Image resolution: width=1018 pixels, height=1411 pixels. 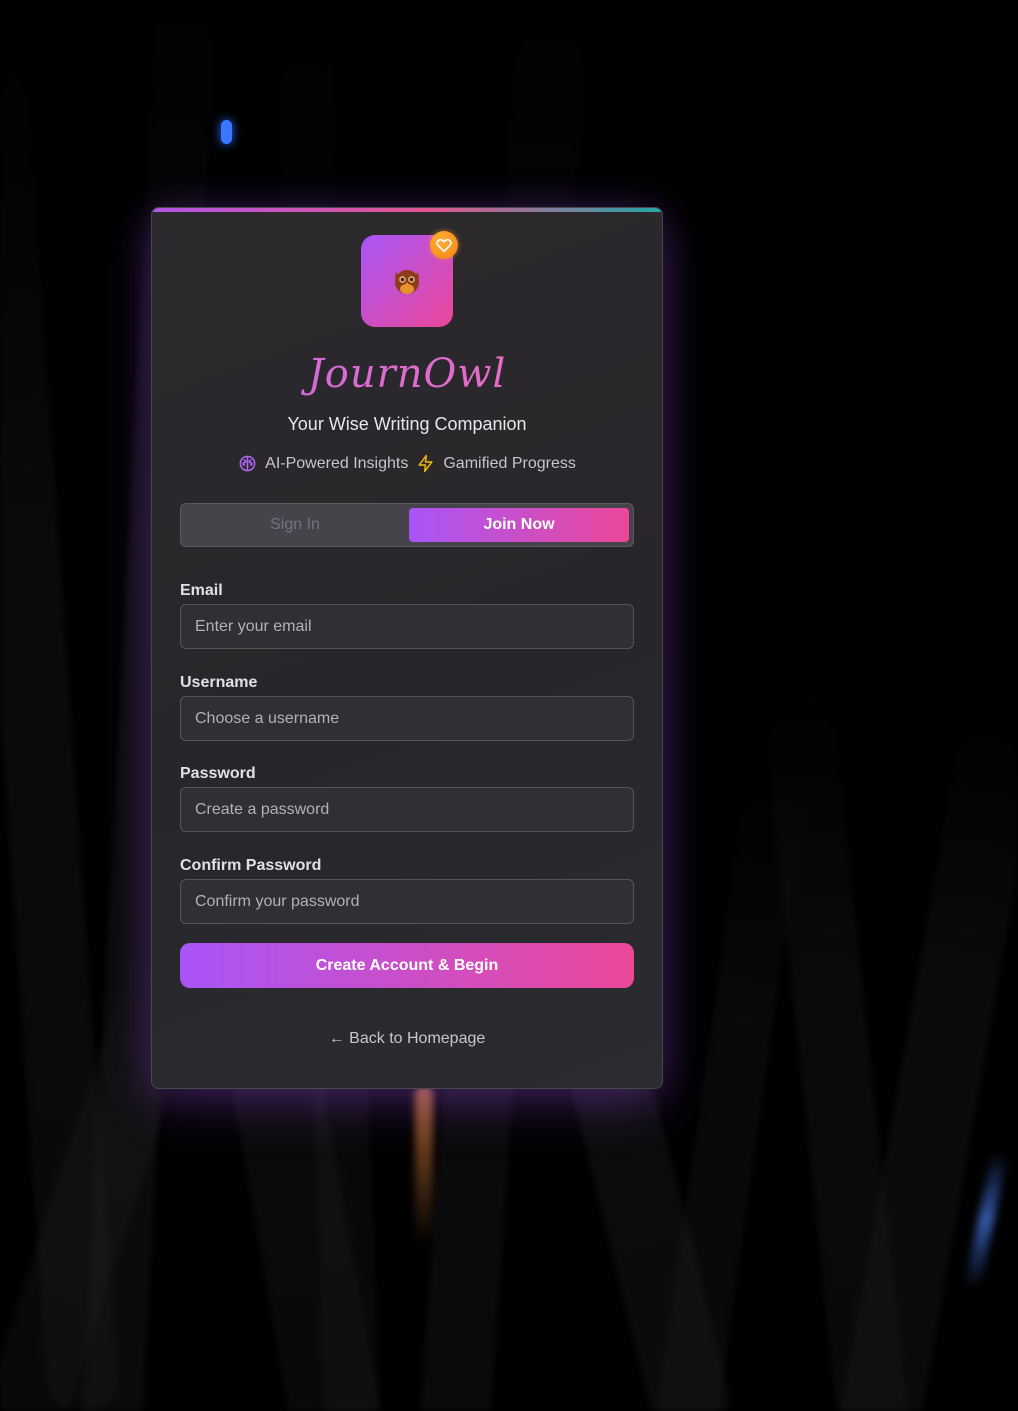 What do you see at coordinates (226, 132) in the screenshot?
I see `blue-glow-dot` at bounding box center [226, 132].